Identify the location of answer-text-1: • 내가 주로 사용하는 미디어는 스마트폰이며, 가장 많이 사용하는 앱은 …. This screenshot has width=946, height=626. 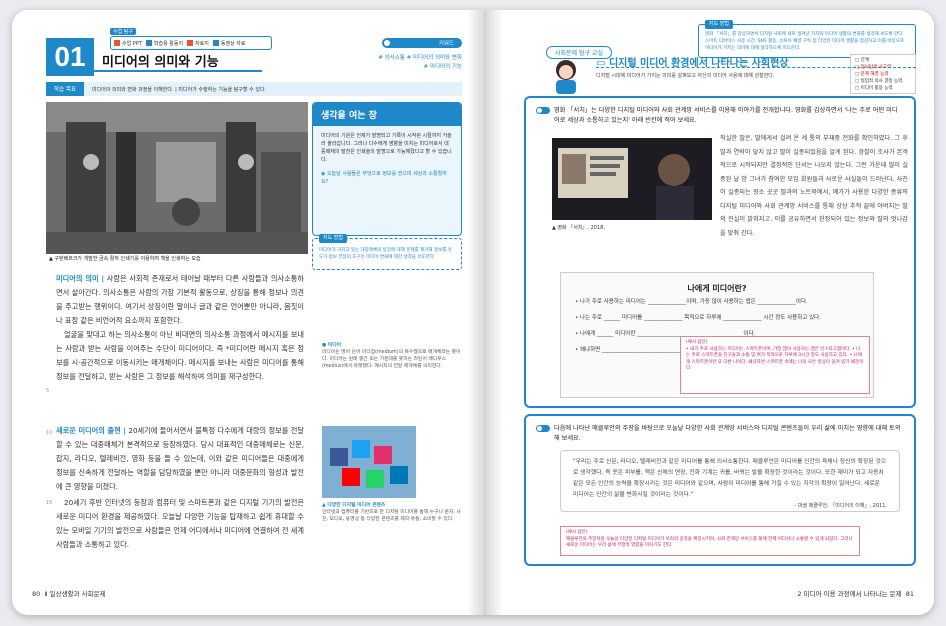
(775, 359).